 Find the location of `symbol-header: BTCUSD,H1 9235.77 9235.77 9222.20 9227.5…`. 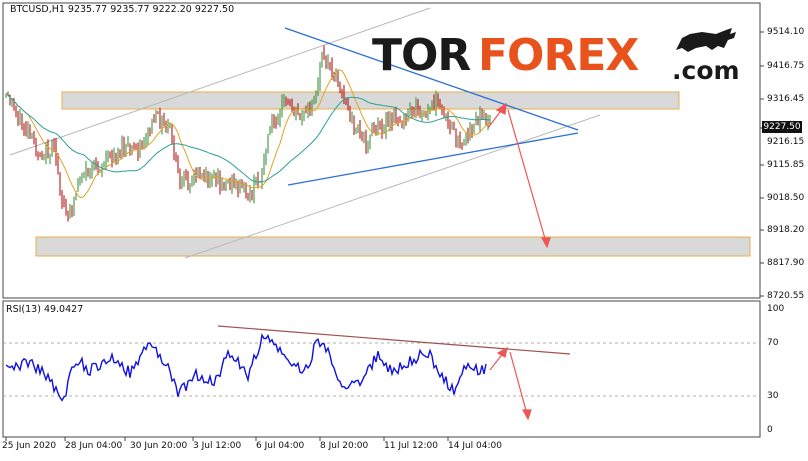

symbol-header: BTCUSD,H1 9235.77 9235.77 9222.20 9227.5… is located at coordinates (122, 9).